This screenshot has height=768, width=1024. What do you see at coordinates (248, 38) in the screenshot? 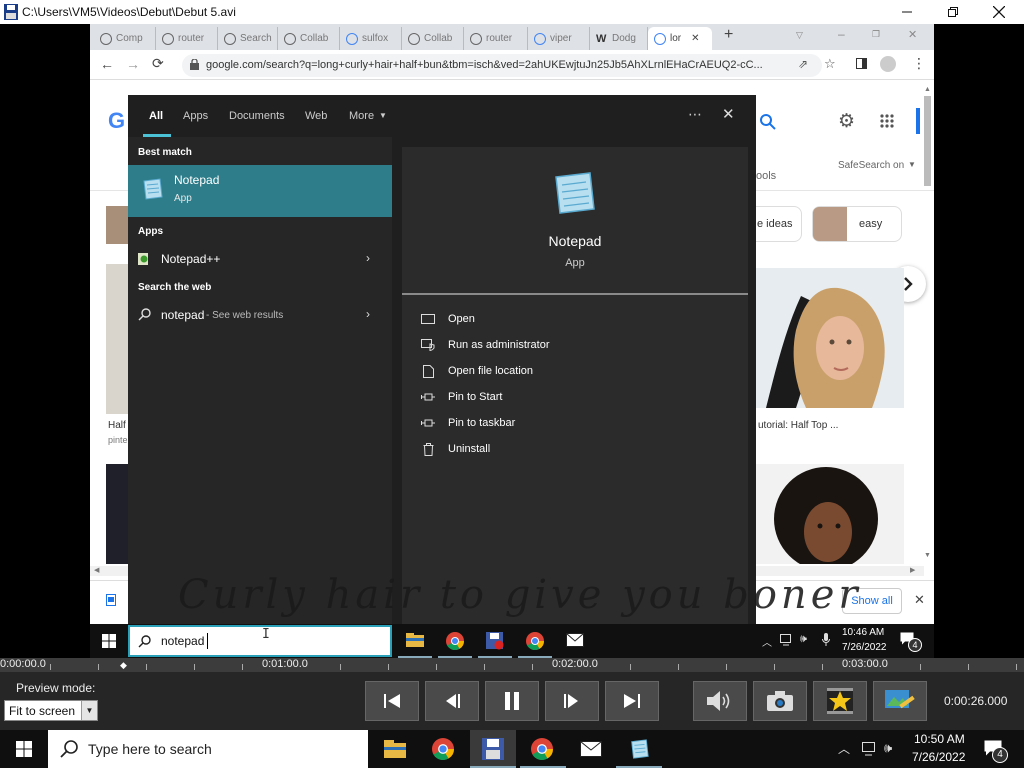
I see `browser-tab: Search` at bounding box center [248, 38].